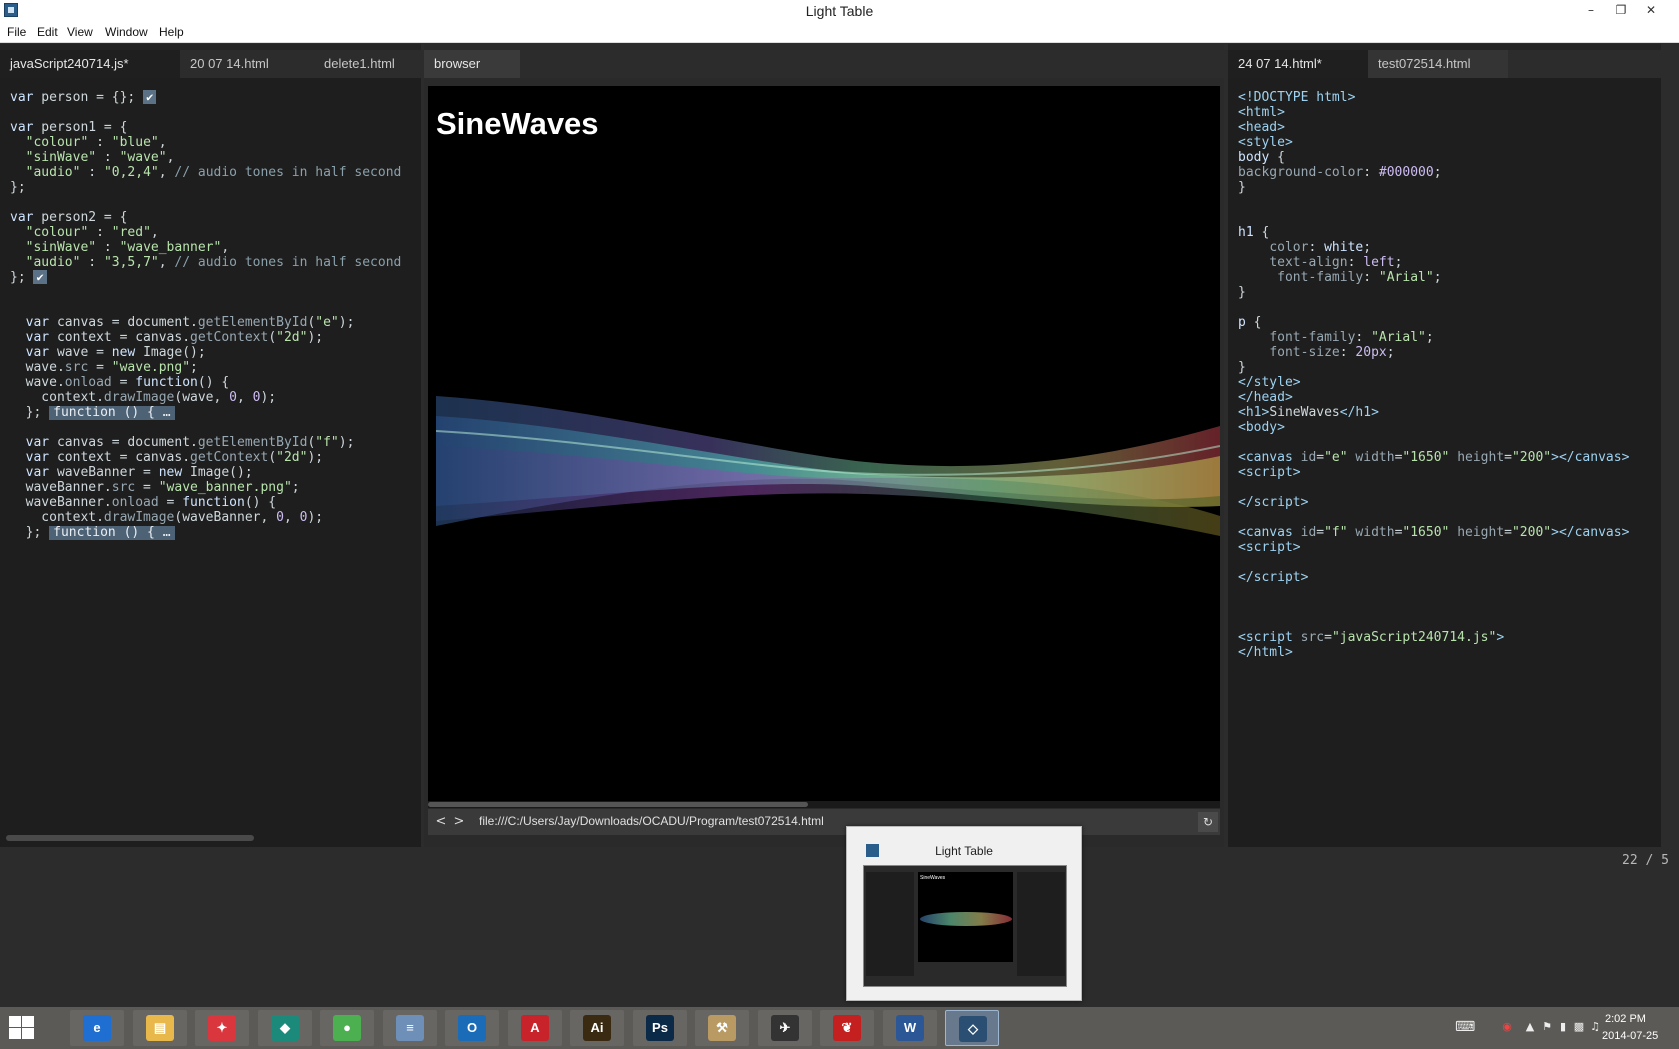 This screenshot has height=1049, width=1679. I want to click on thumbnail-title: Light Table, so click(964, 851).